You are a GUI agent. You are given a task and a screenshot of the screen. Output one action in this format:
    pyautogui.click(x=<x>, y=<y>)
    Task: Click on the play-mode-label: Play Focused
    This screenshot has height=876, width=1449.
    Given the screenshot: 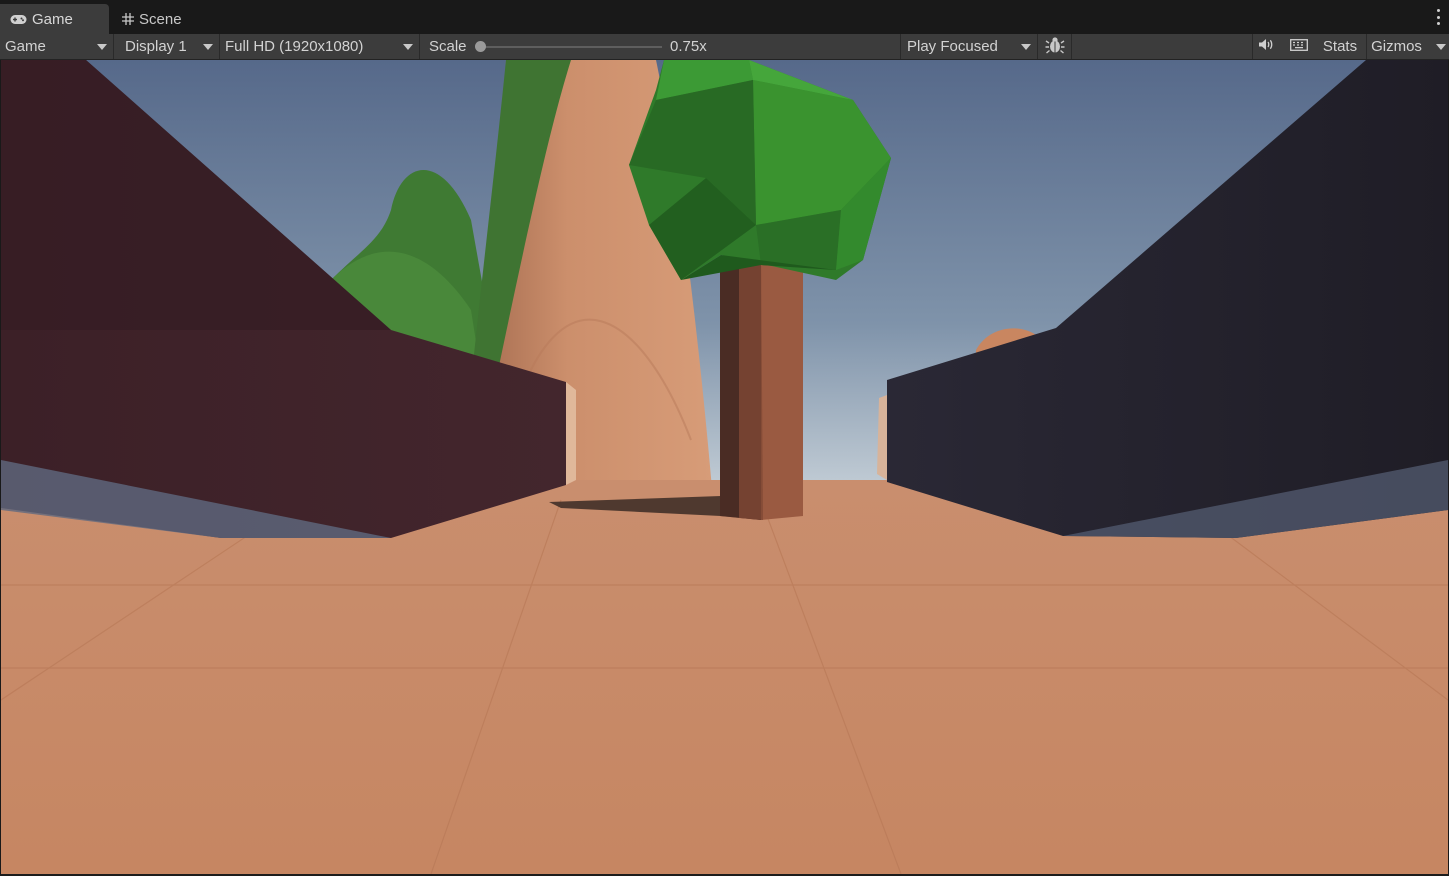 What is the action you would take?
    pyautogui.click(x=952, y=46)
    